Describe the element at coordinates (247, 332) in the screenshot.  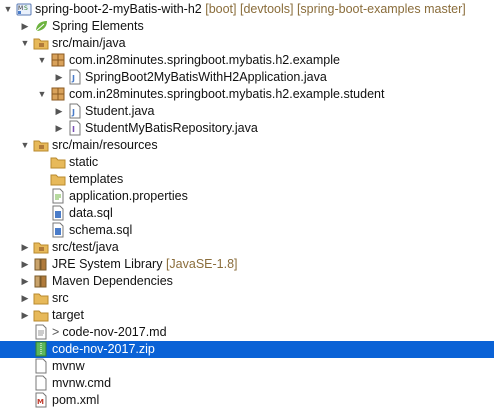
I see `tree-row-file: > code-nov-2017.md` at that location.